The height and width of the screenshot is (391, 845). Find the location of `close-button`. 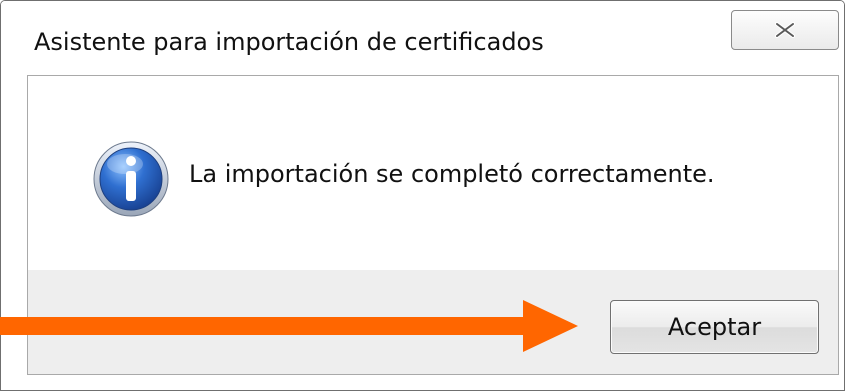

close-button is located at coordinates (785, 30).